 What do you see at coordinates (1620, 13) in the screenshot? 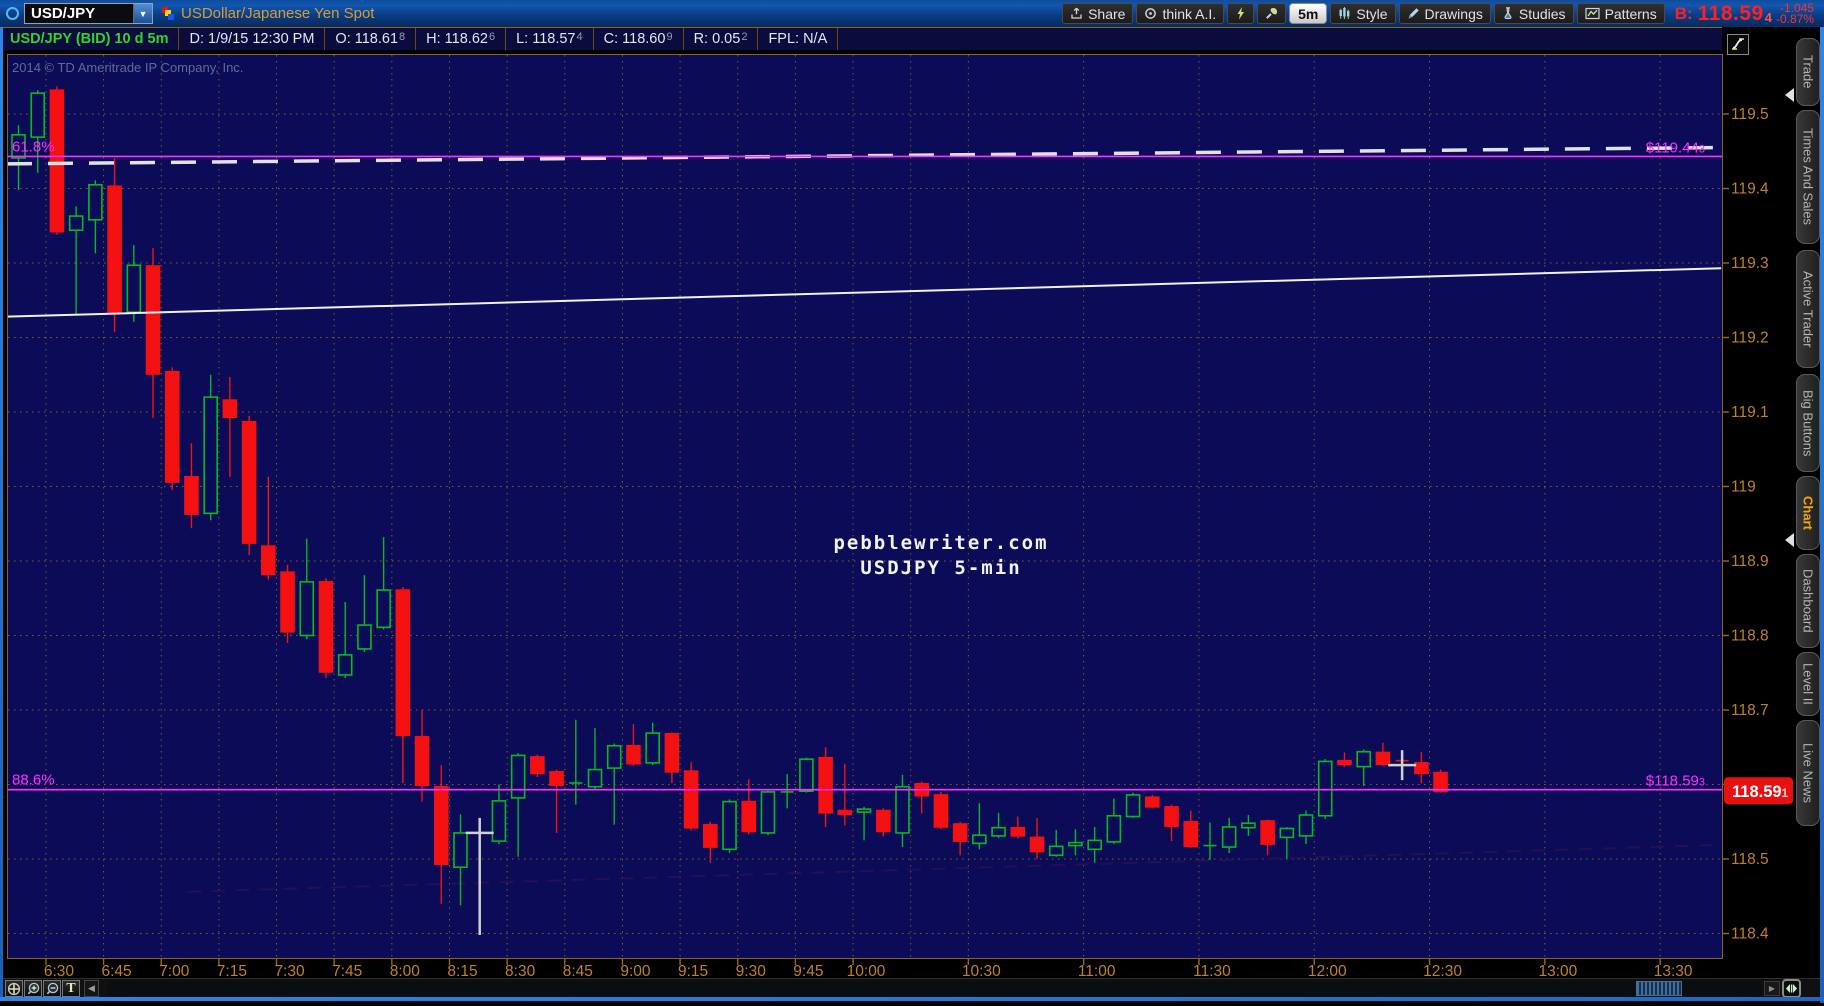
I see `toolbar-button-patterns: Patterns` at bounding box center [1620, 13].